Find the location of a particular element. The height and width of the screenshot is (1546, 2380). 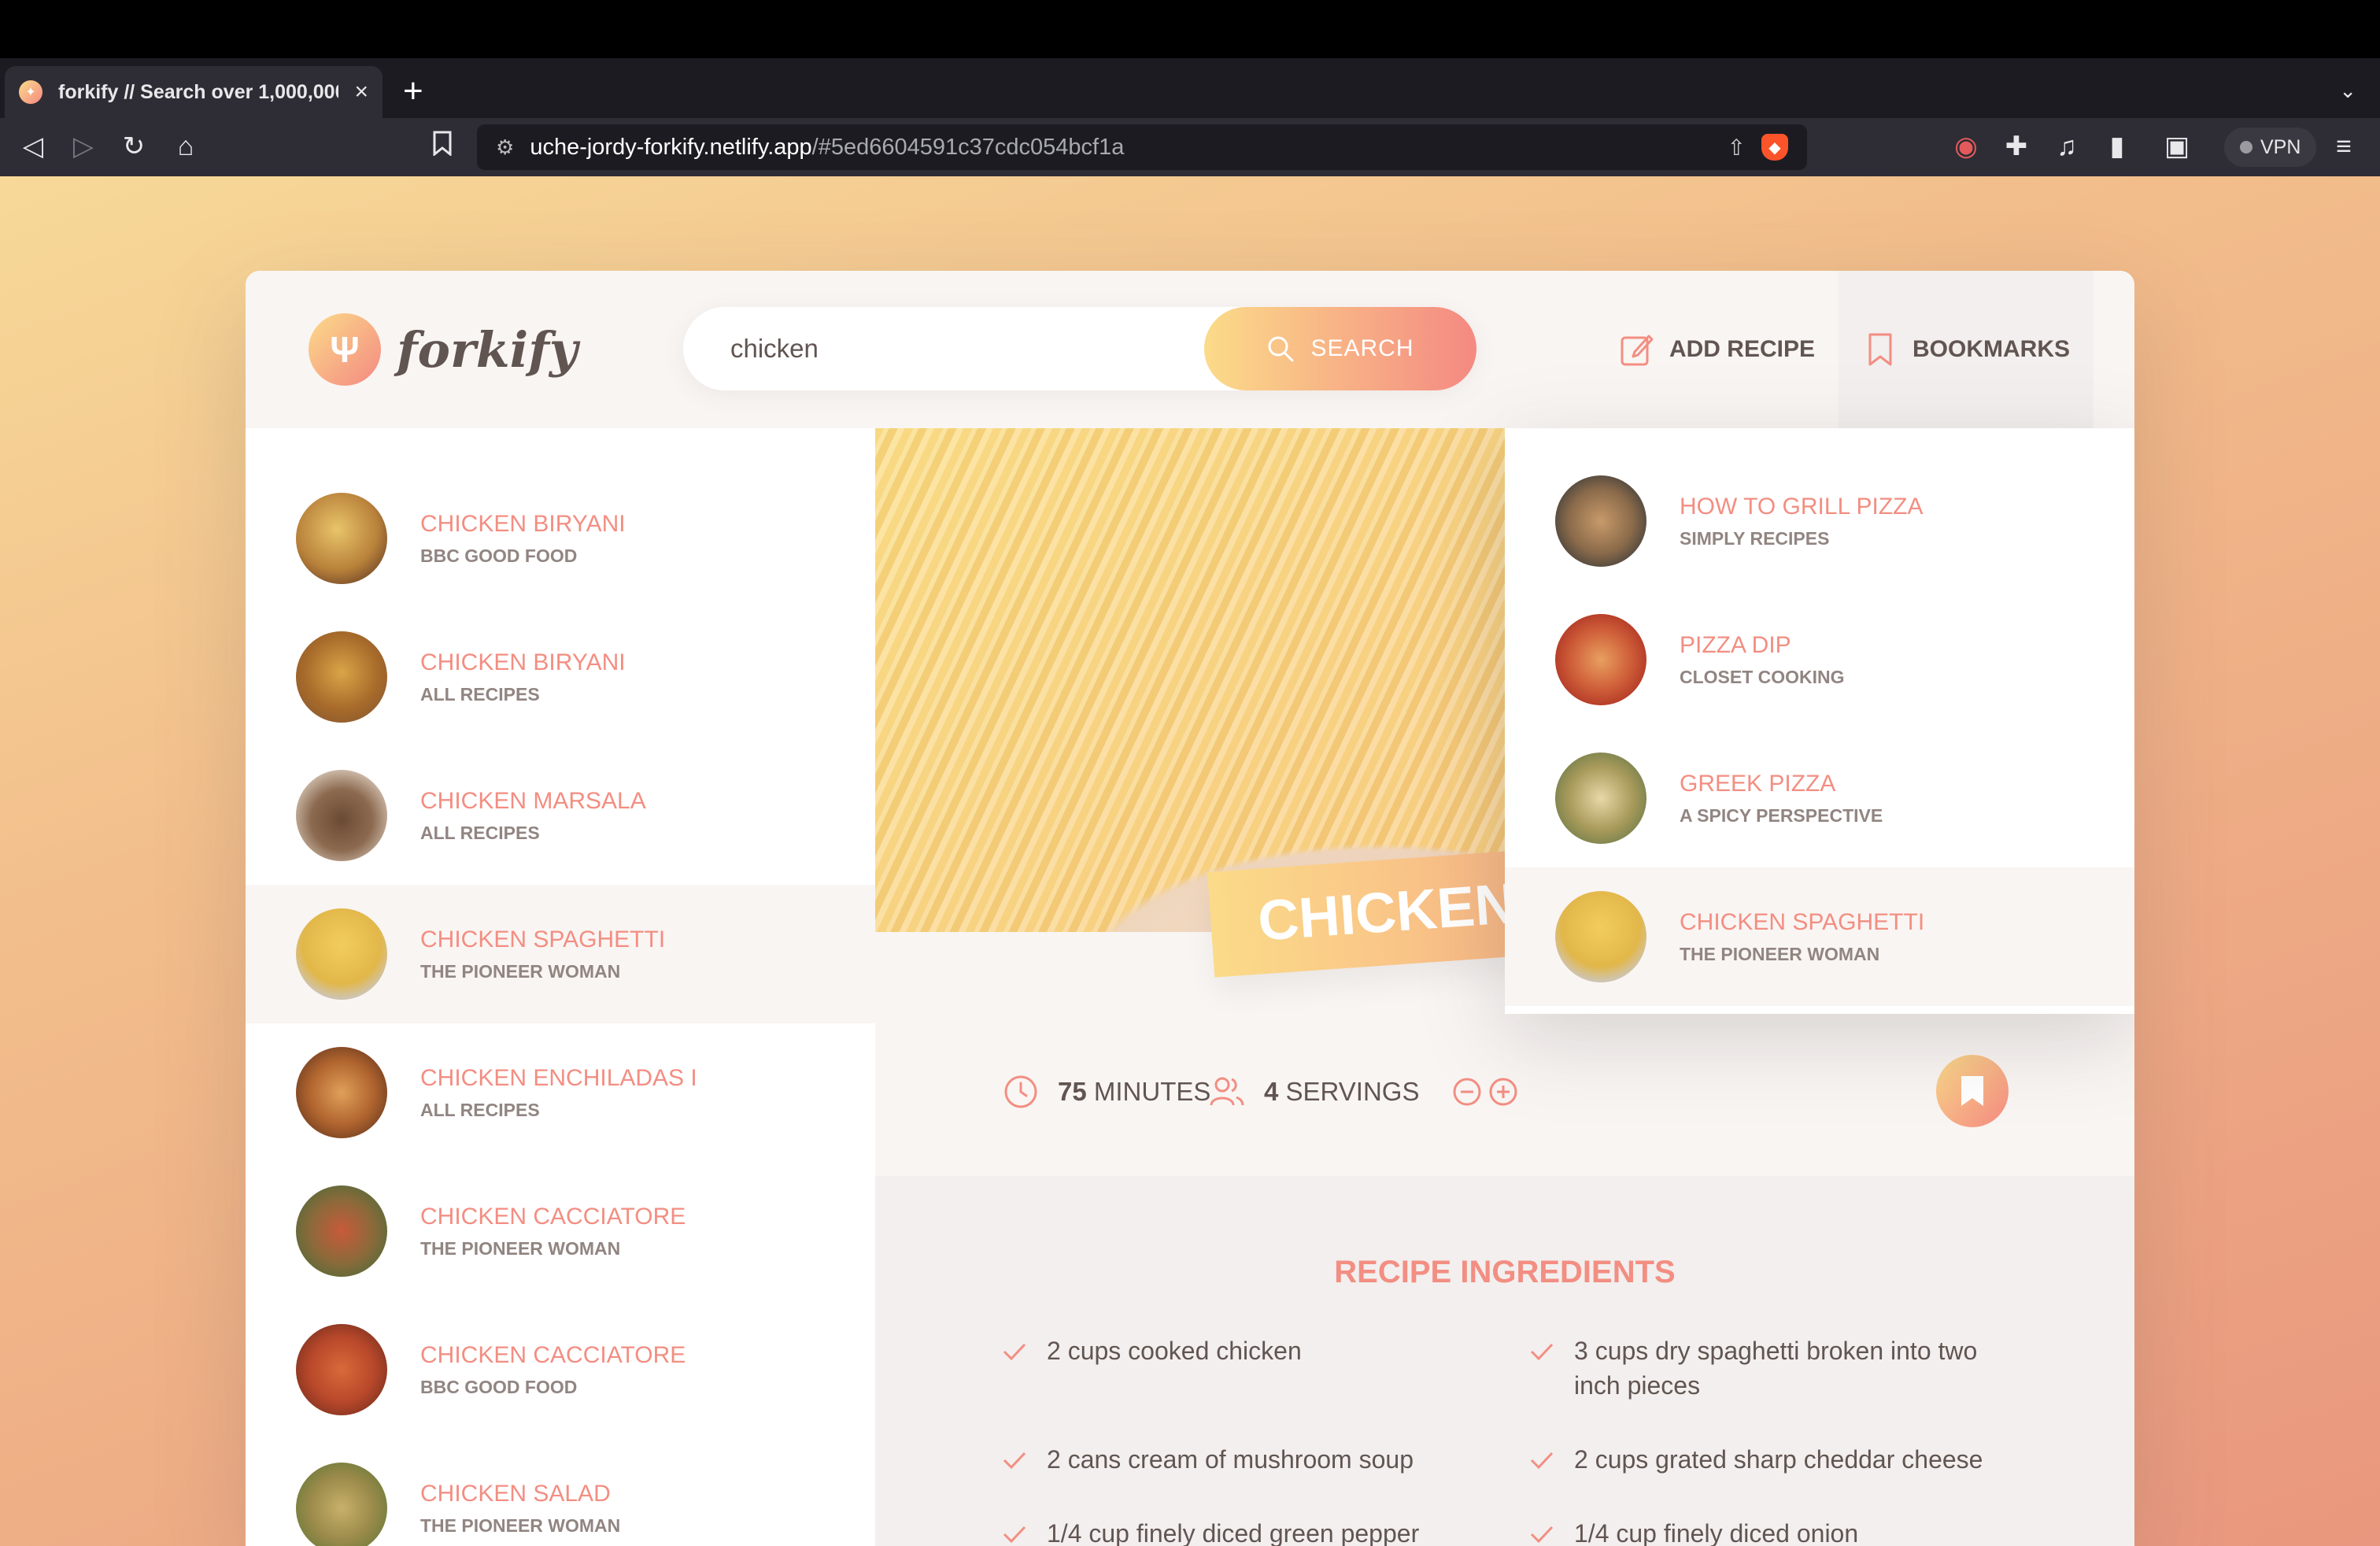

forward-icon: ▷ is located at coordinates (83, 146).